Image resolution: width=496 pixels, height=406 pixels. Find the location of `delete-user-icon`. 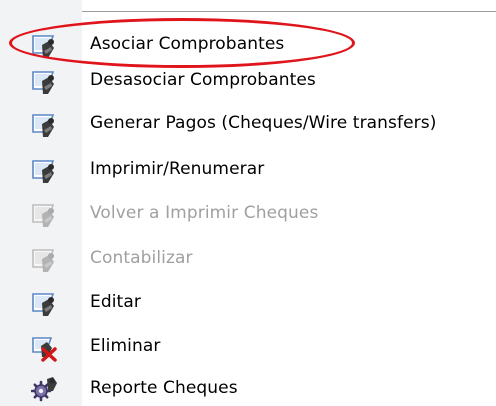

delete-user-icon is located at coordinates (44, 349).